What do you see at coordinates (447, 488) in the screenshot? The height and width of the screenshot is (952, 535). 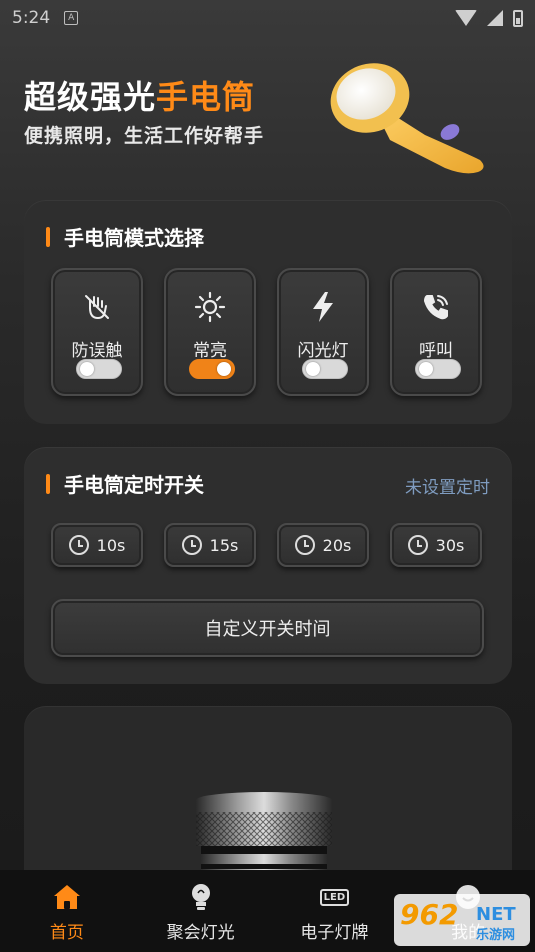 I see `timer-status: 未设置定时` at bounding box center [447, 488].